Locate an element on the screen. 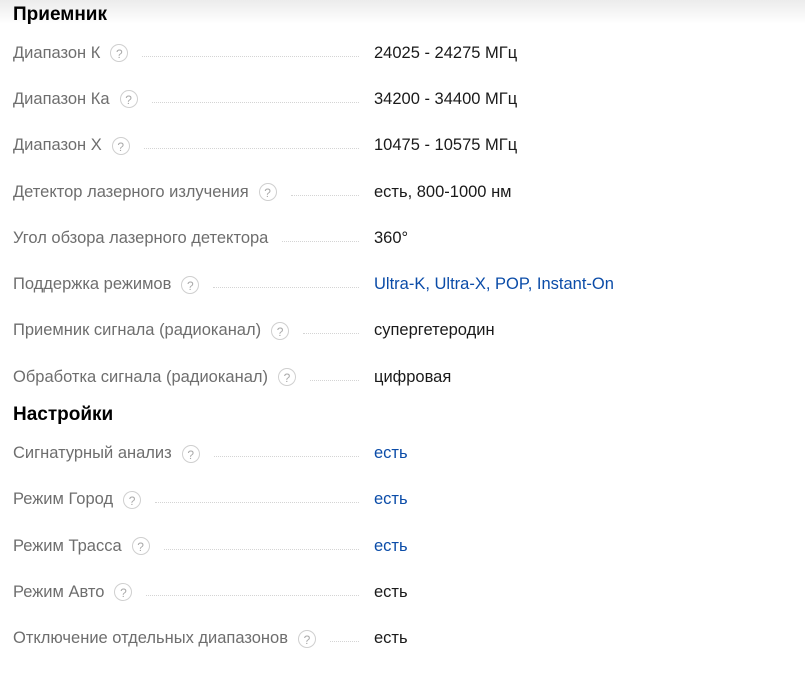 This screenshot has width=805, height=691. spec-label: Детектор лазерного излучения is located at coordinates (131, 191).